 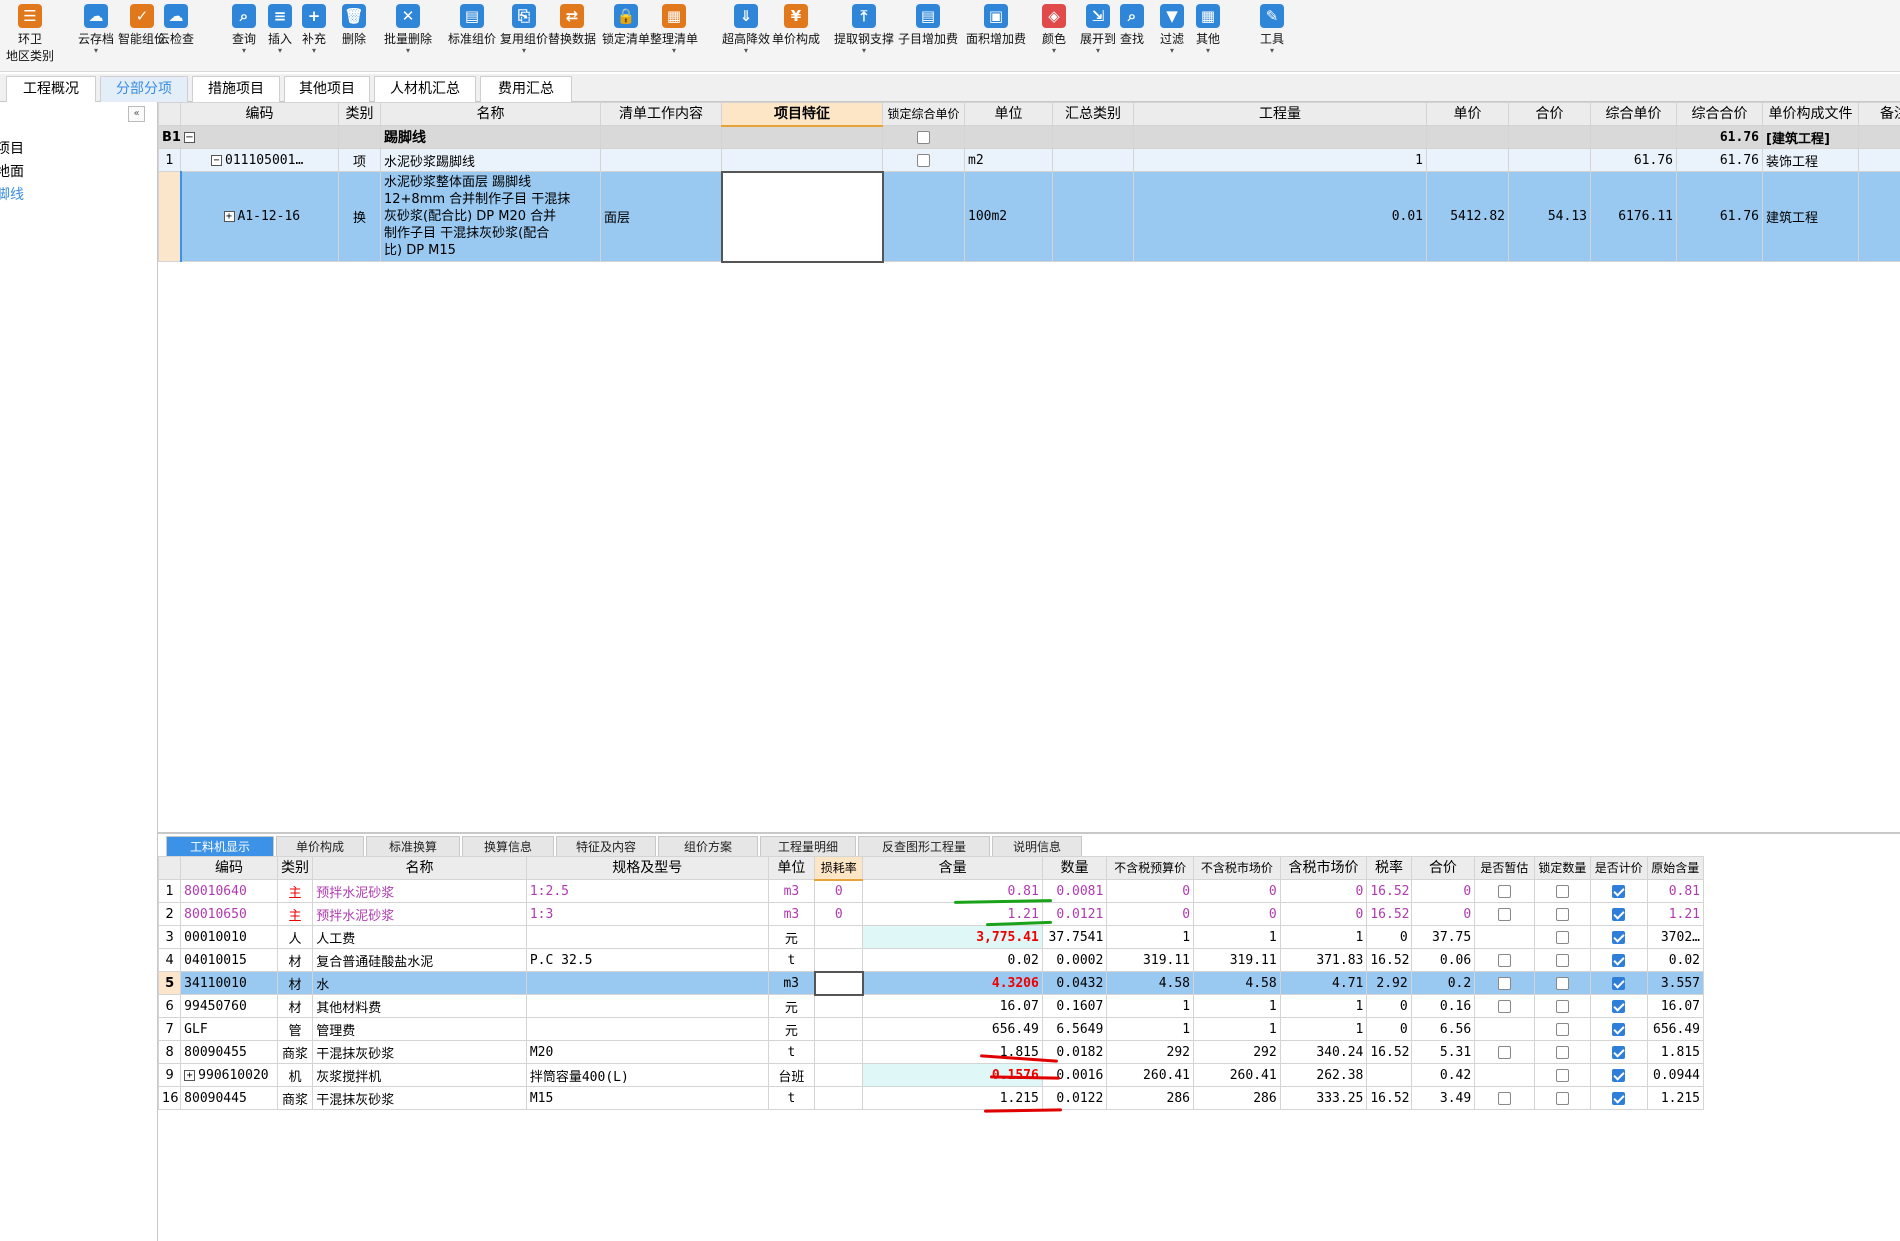 What do you see at coordinates (1323, 983) in the screenshot?
I see `material-market-price-inc-tax: 4.71` at bounding box center [1323, 983].